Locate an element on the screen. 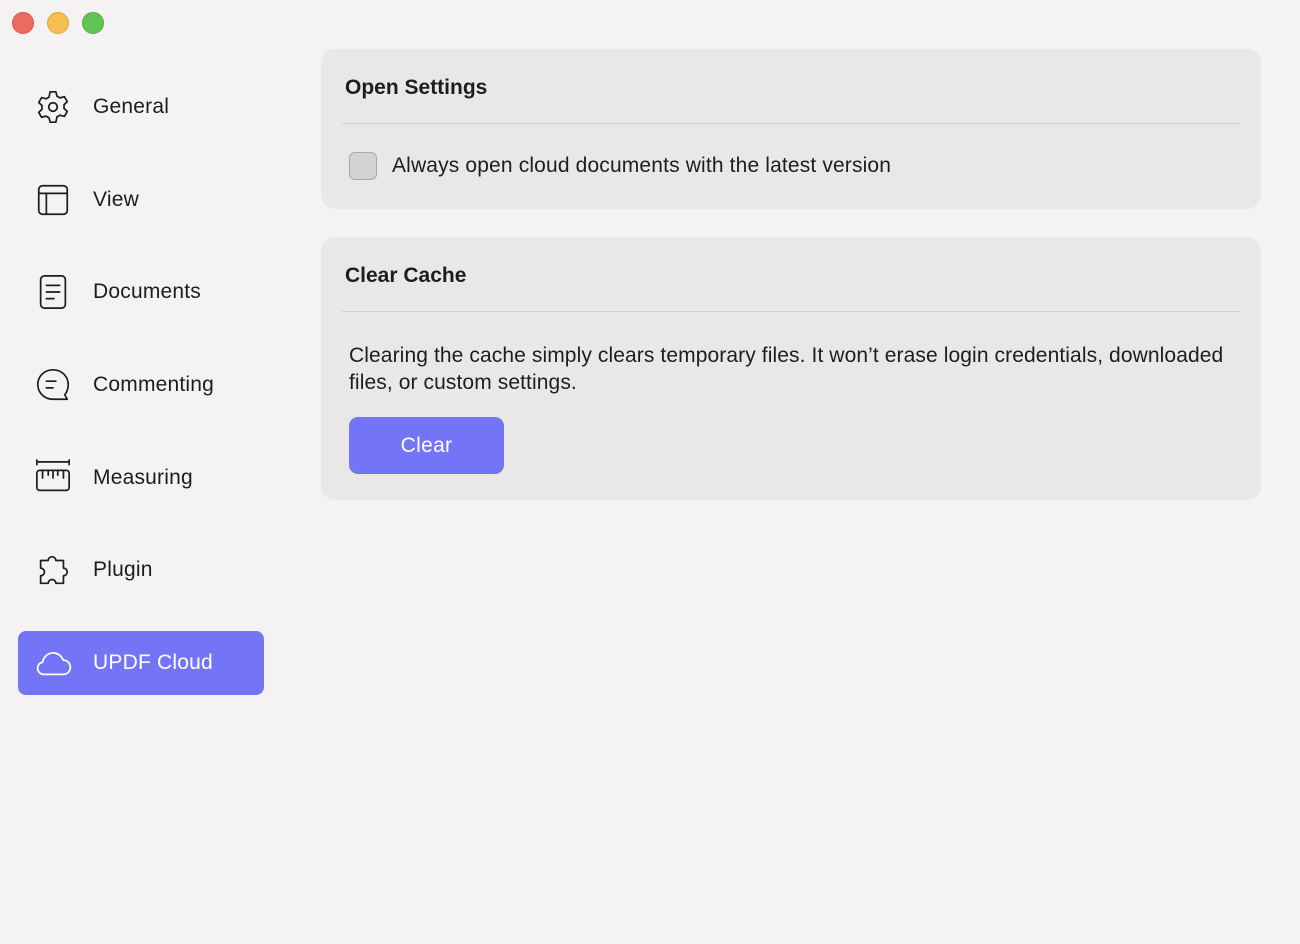  clear-cache-title: Clear Cache is located at coordinates (406, 275).